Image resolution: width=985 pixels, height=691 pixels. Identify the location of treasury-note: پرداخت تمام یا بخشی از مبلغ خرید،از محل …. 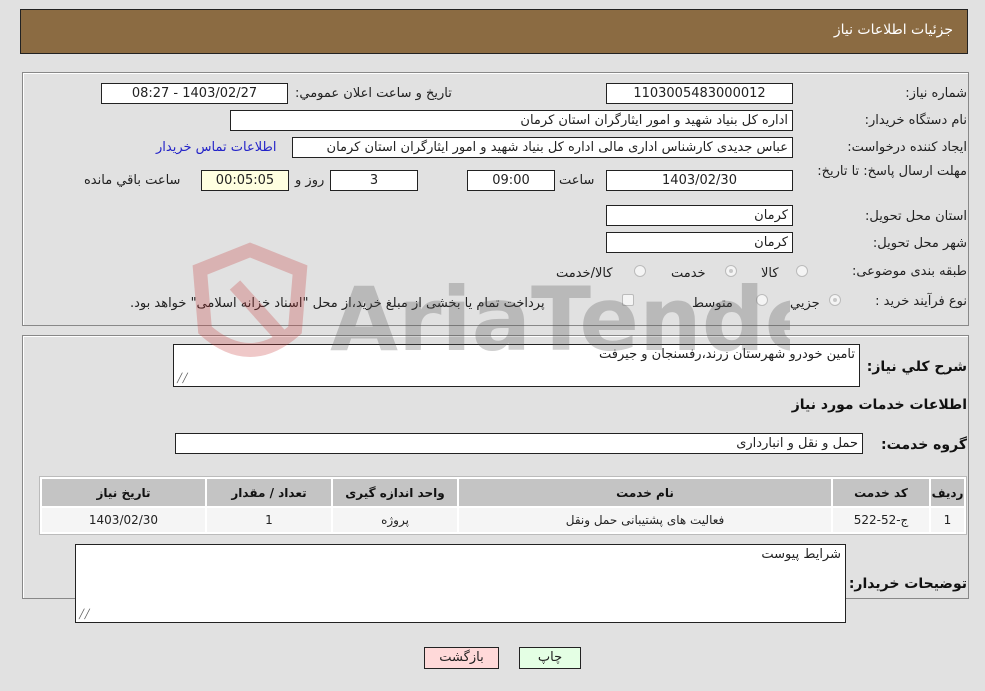
(337, 303).